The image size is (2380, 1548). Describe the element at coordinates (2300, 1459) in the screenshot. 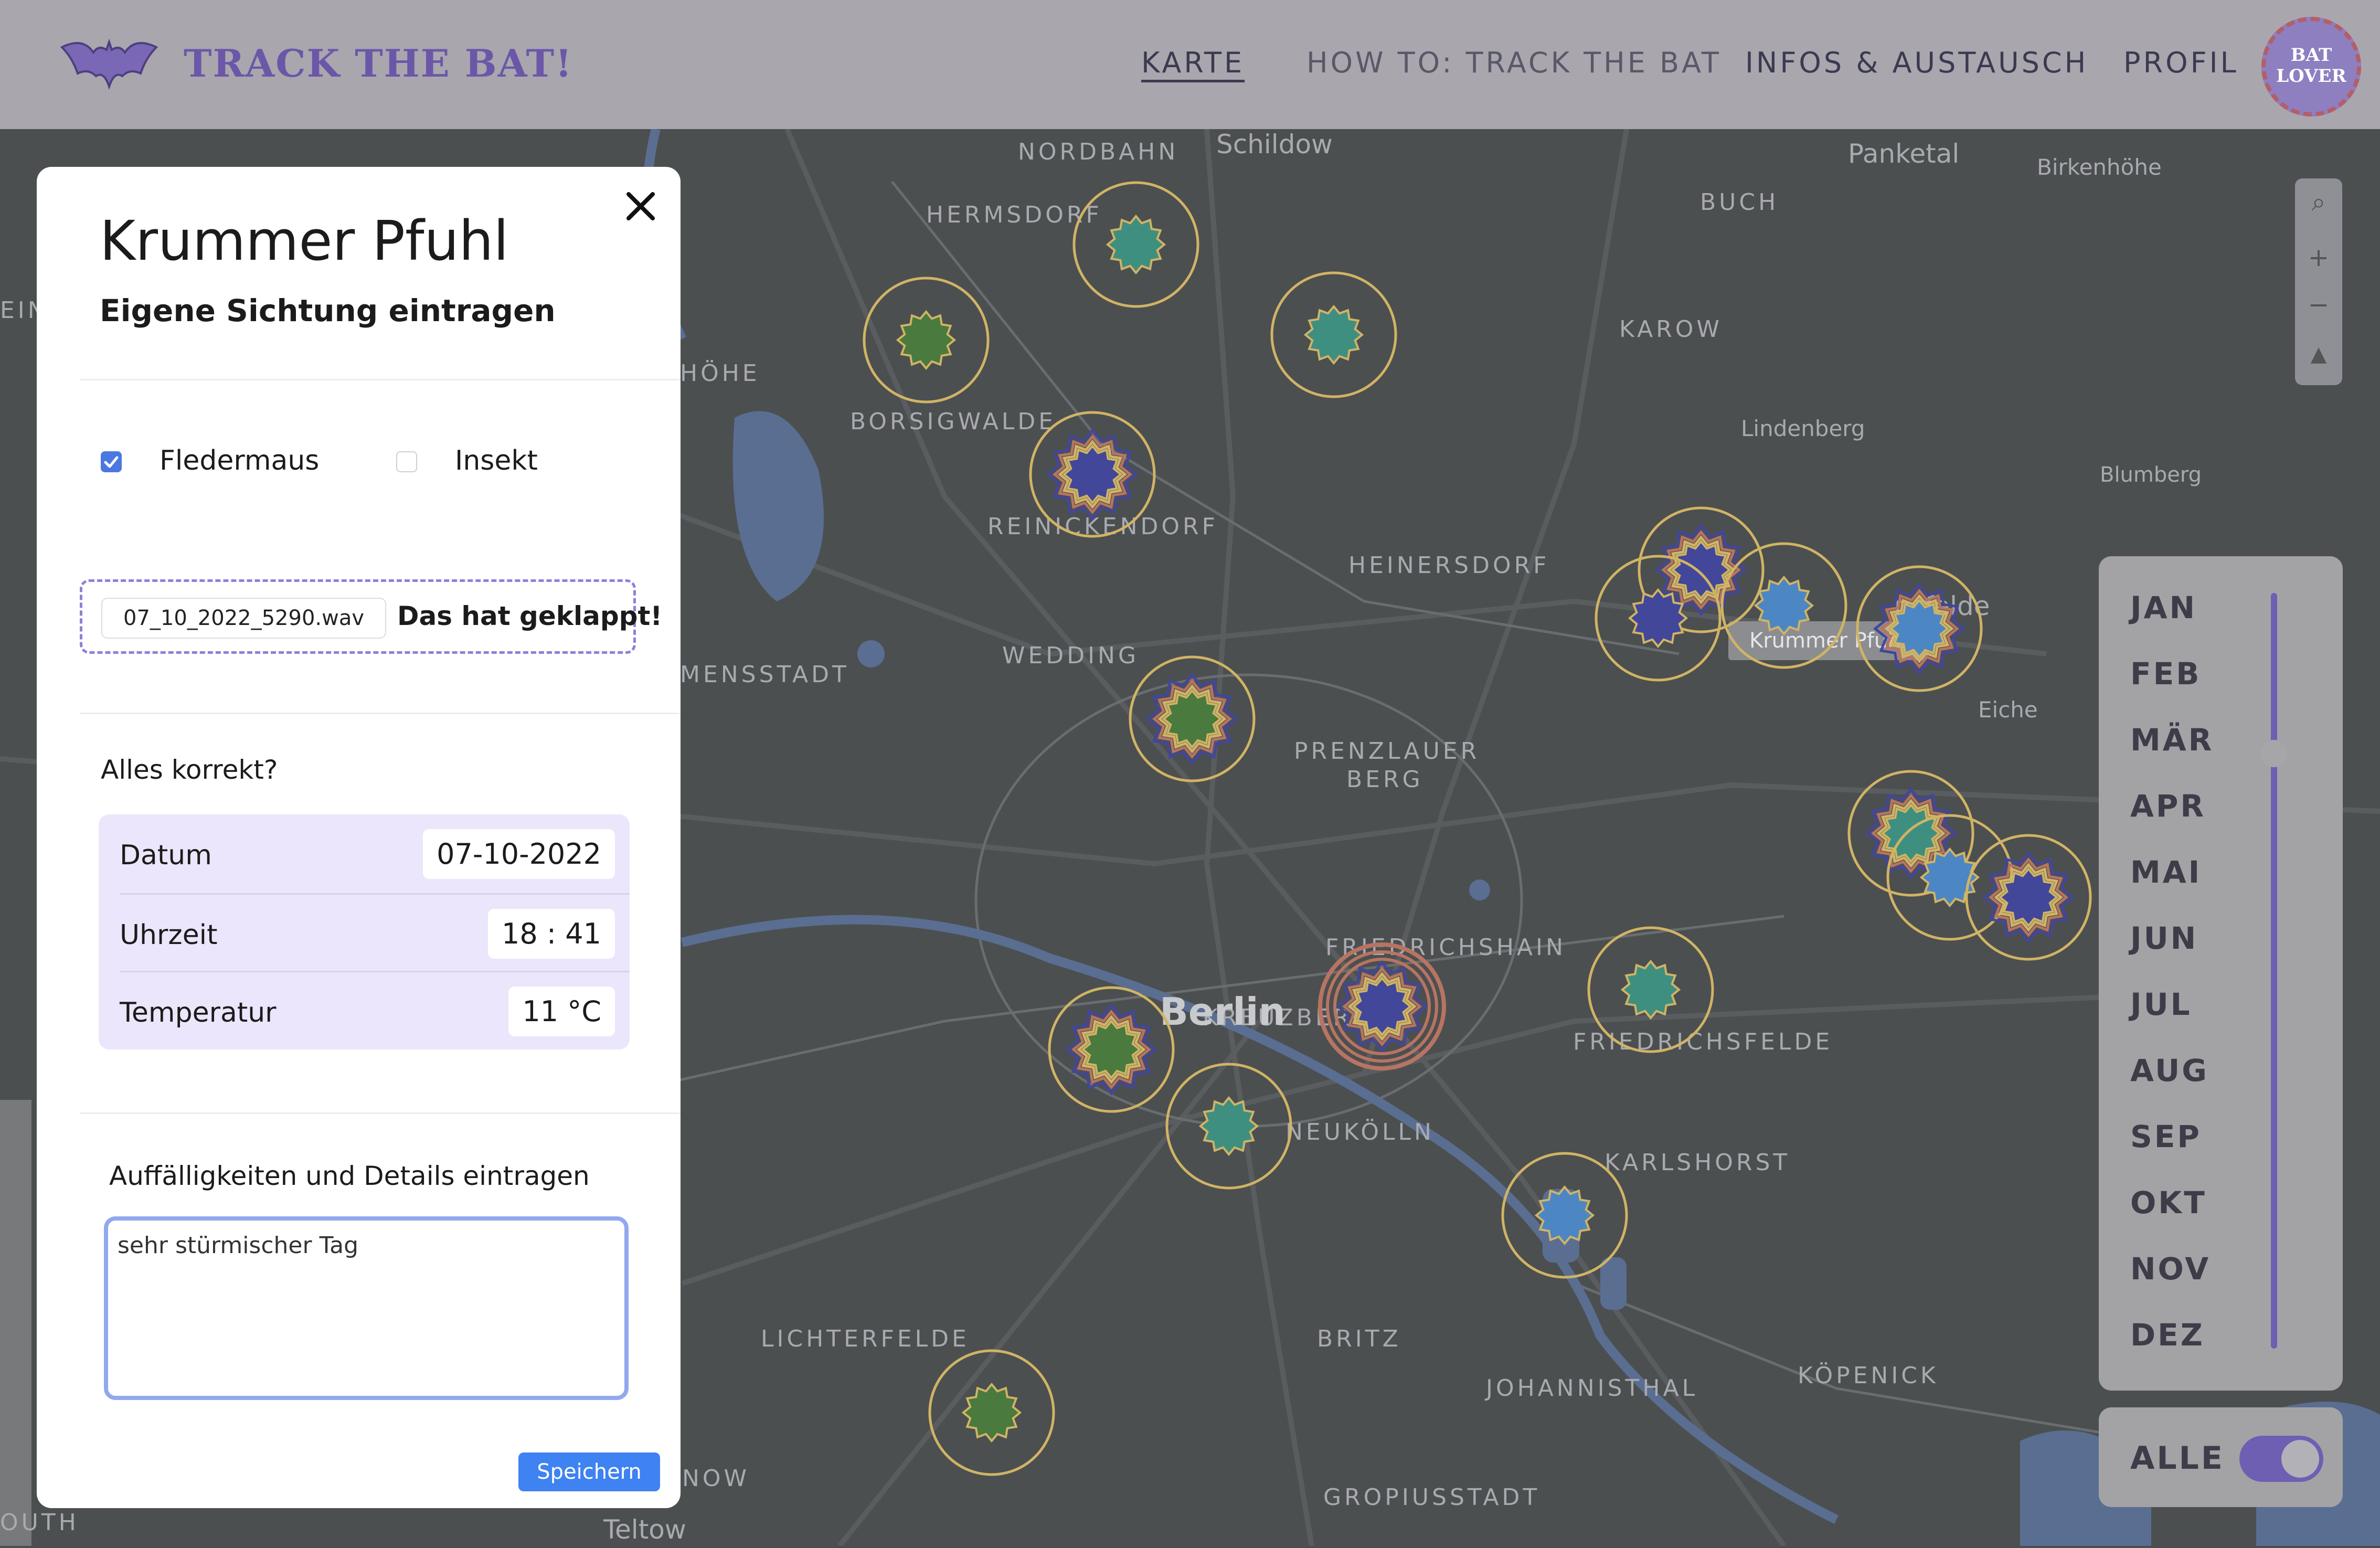

I see `alle-toggle-knob` at that location.